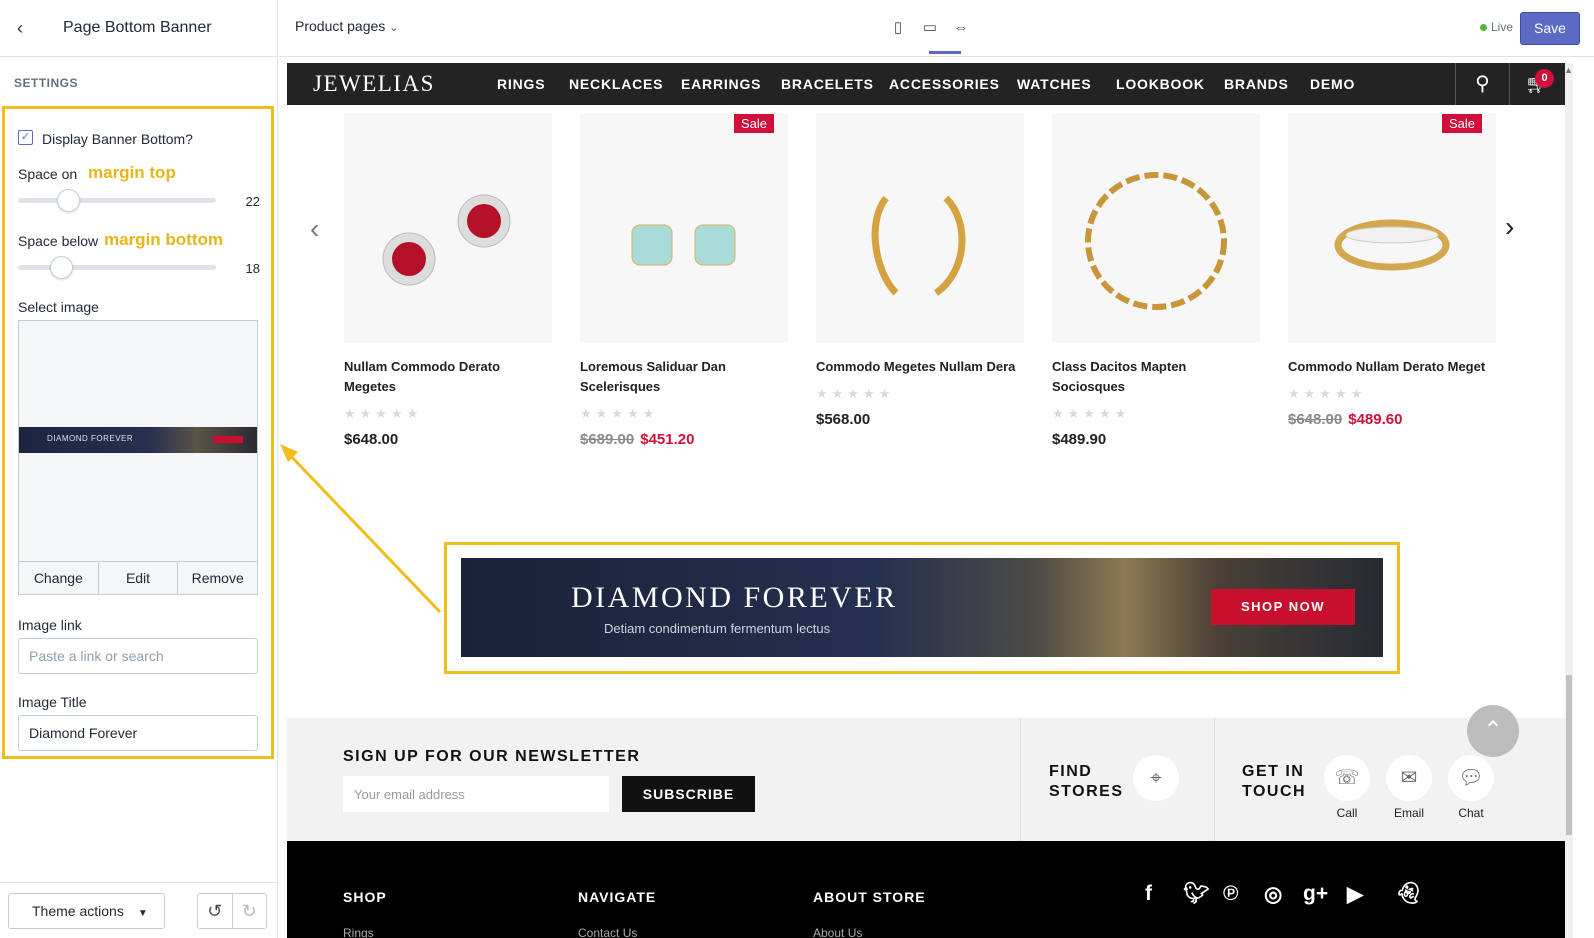  Describe the element at coordinates (52, 702) in the screenshot. I see `image-title-label: Image Title` at that location.